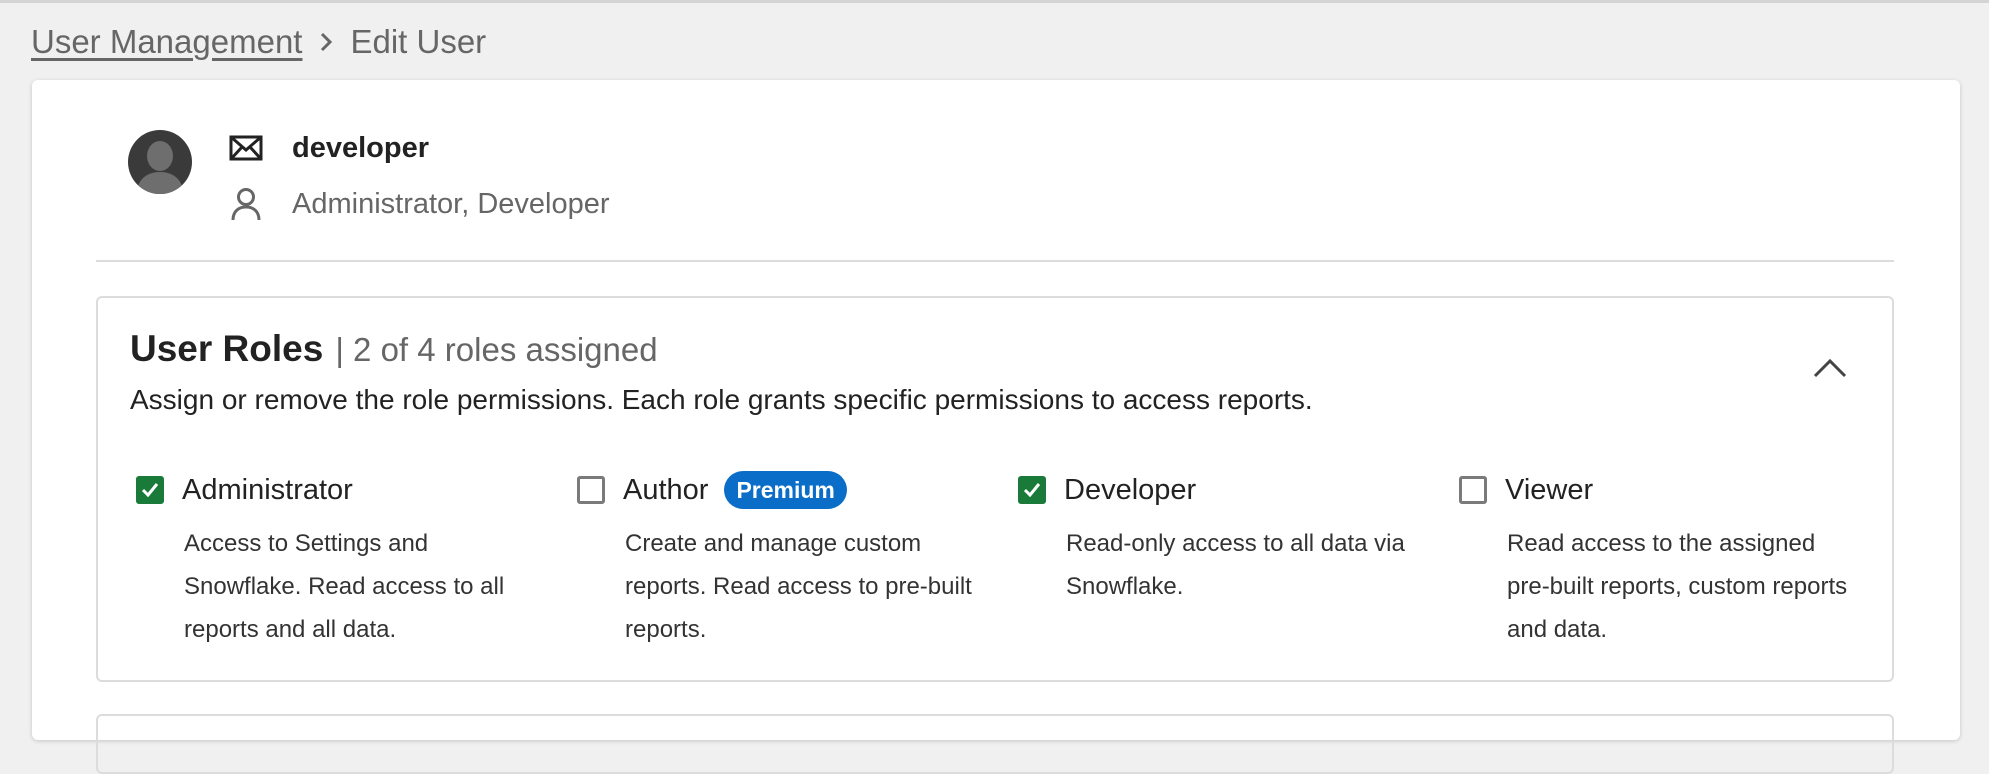  What do you see at coordinates (591, 490) in the screenshot?
I see `author-checkbox` at bounding box center [591, 490].